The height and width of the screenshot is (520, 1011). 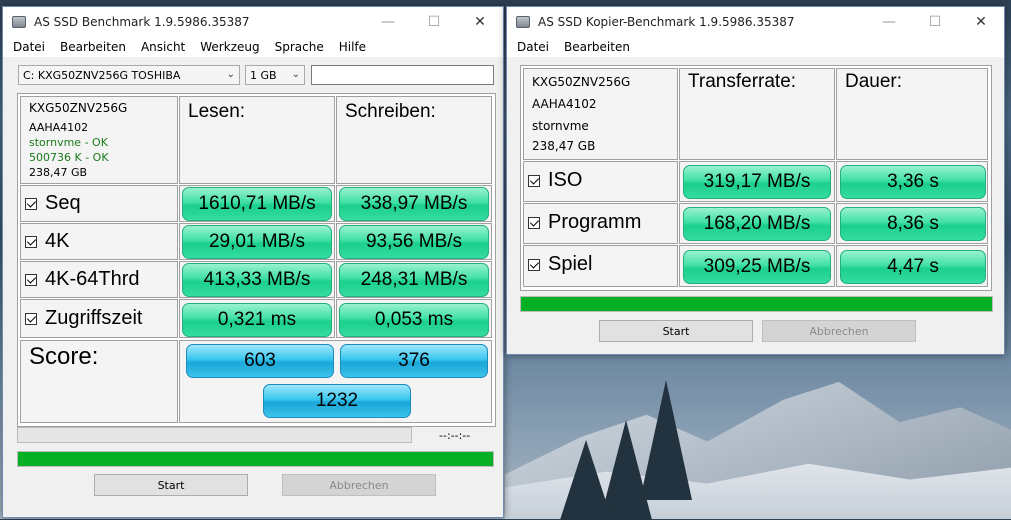 I want to click on size-select: 1 GB ⌄, so click(x=275, y=75).